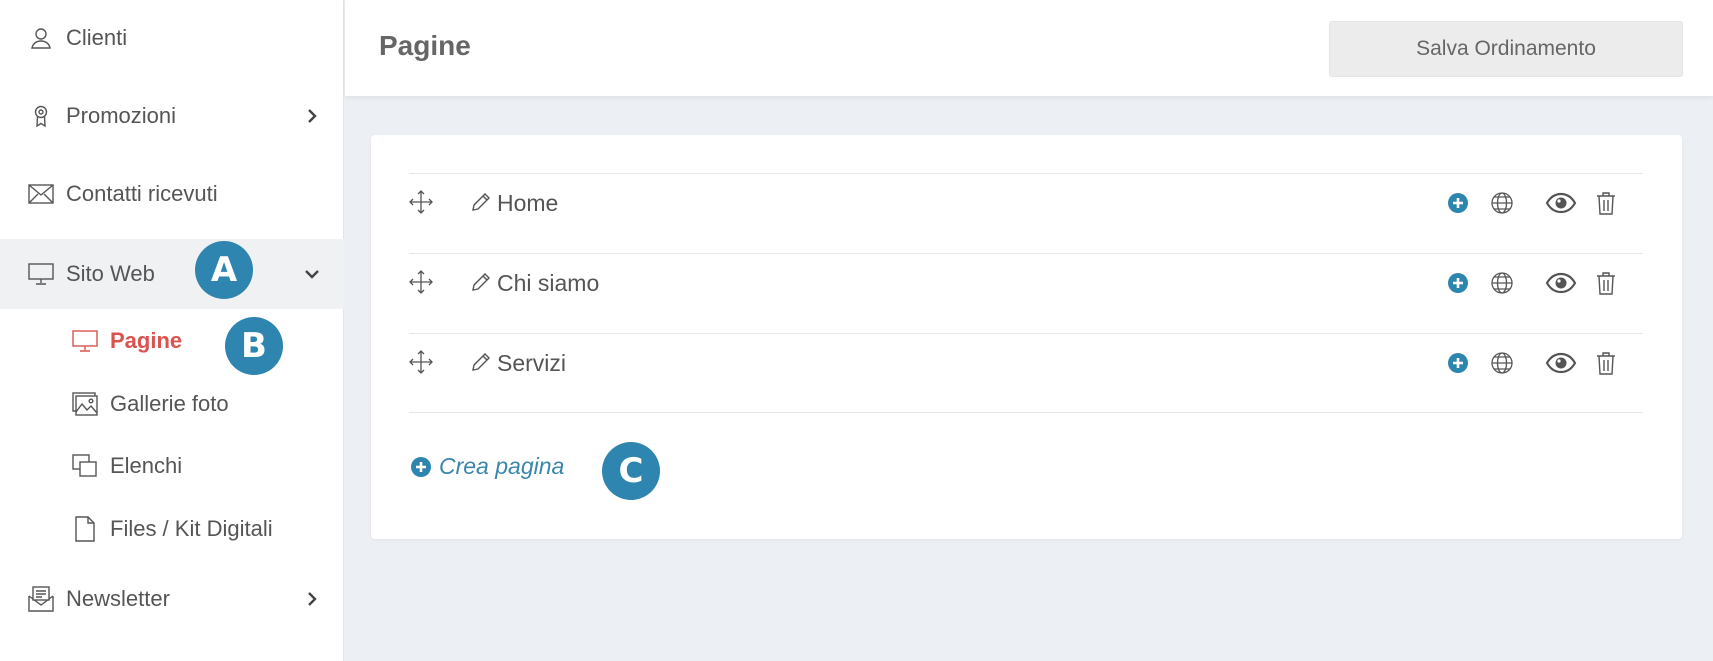 This screenshot has height=661, width=1713. I want to click on list-item: Chi siamo, so click(1026, 293).